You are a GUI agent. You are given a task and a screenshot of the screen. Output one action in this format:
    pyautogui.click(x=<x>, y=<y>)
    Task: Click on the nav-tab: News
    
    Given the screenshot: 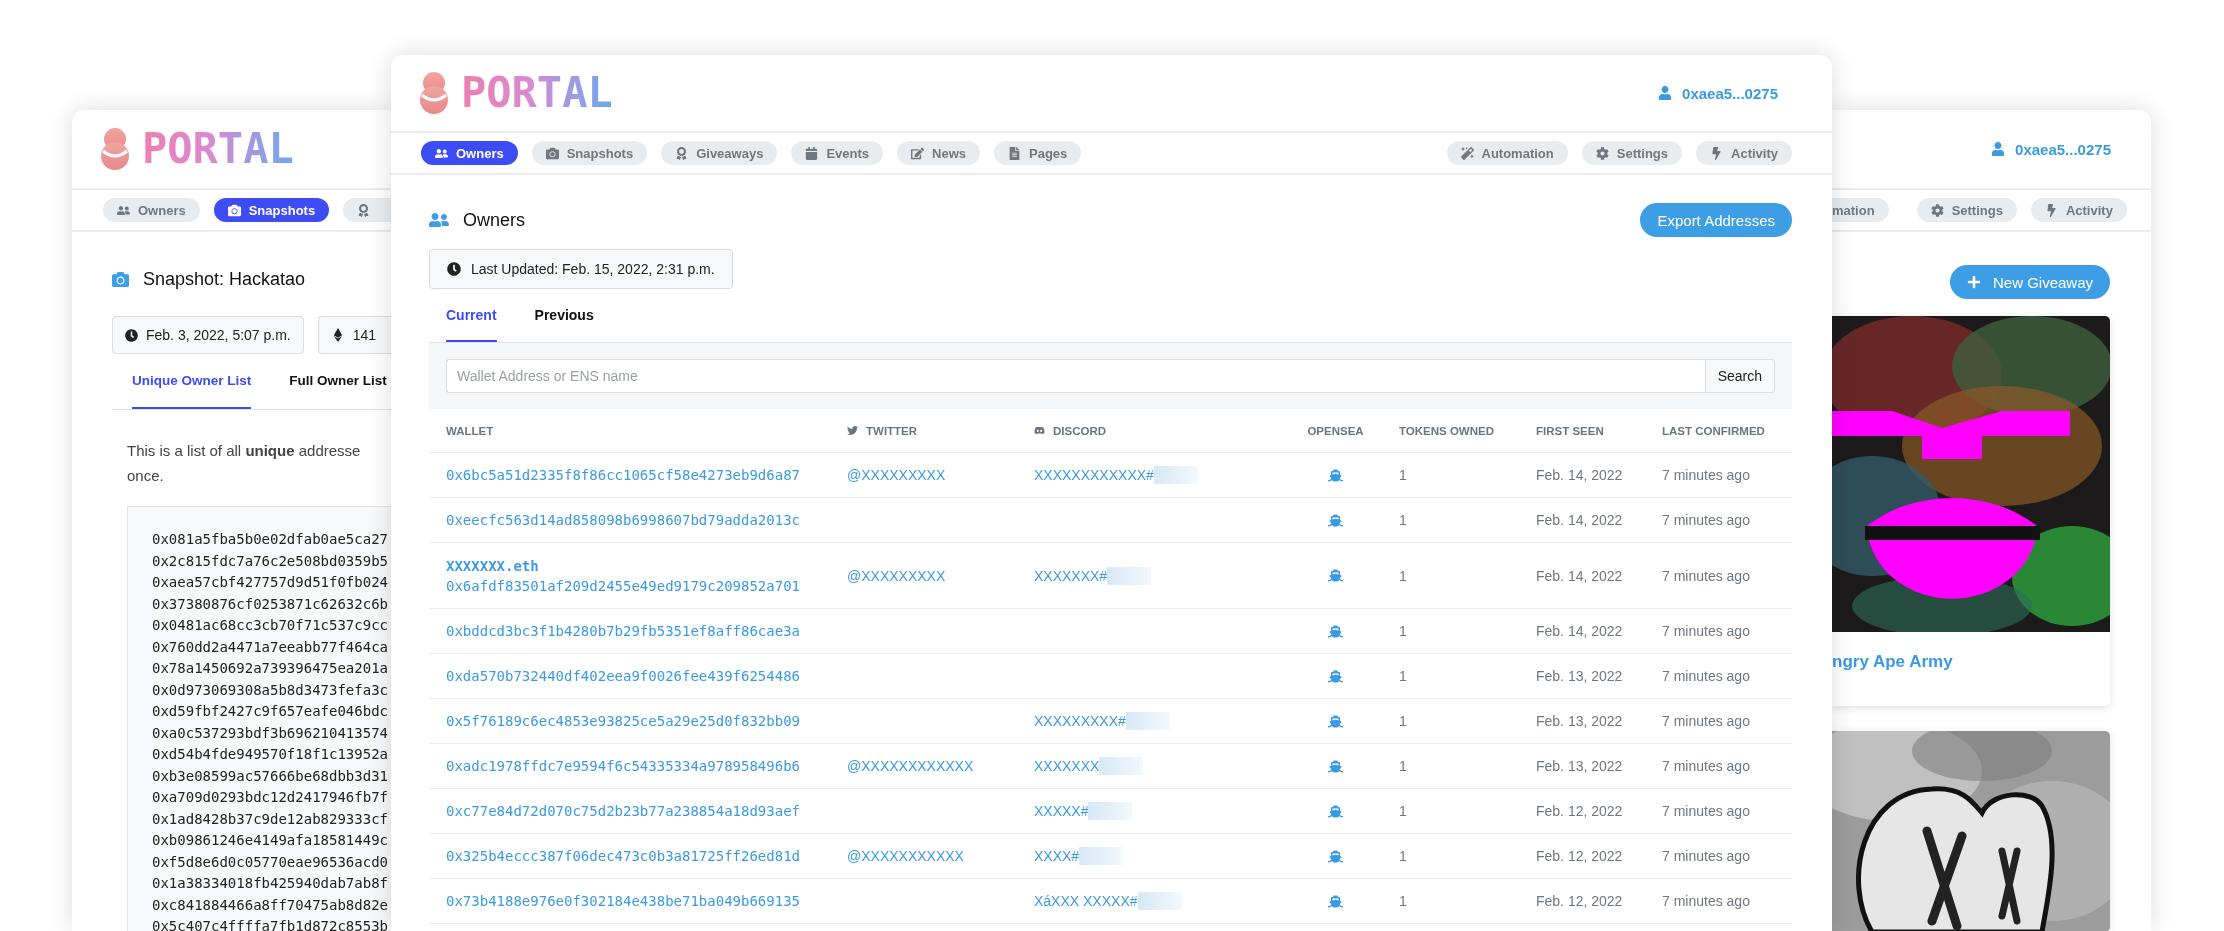 What is the action you would take?
    pyautogui.click(x=938, y=153)
    